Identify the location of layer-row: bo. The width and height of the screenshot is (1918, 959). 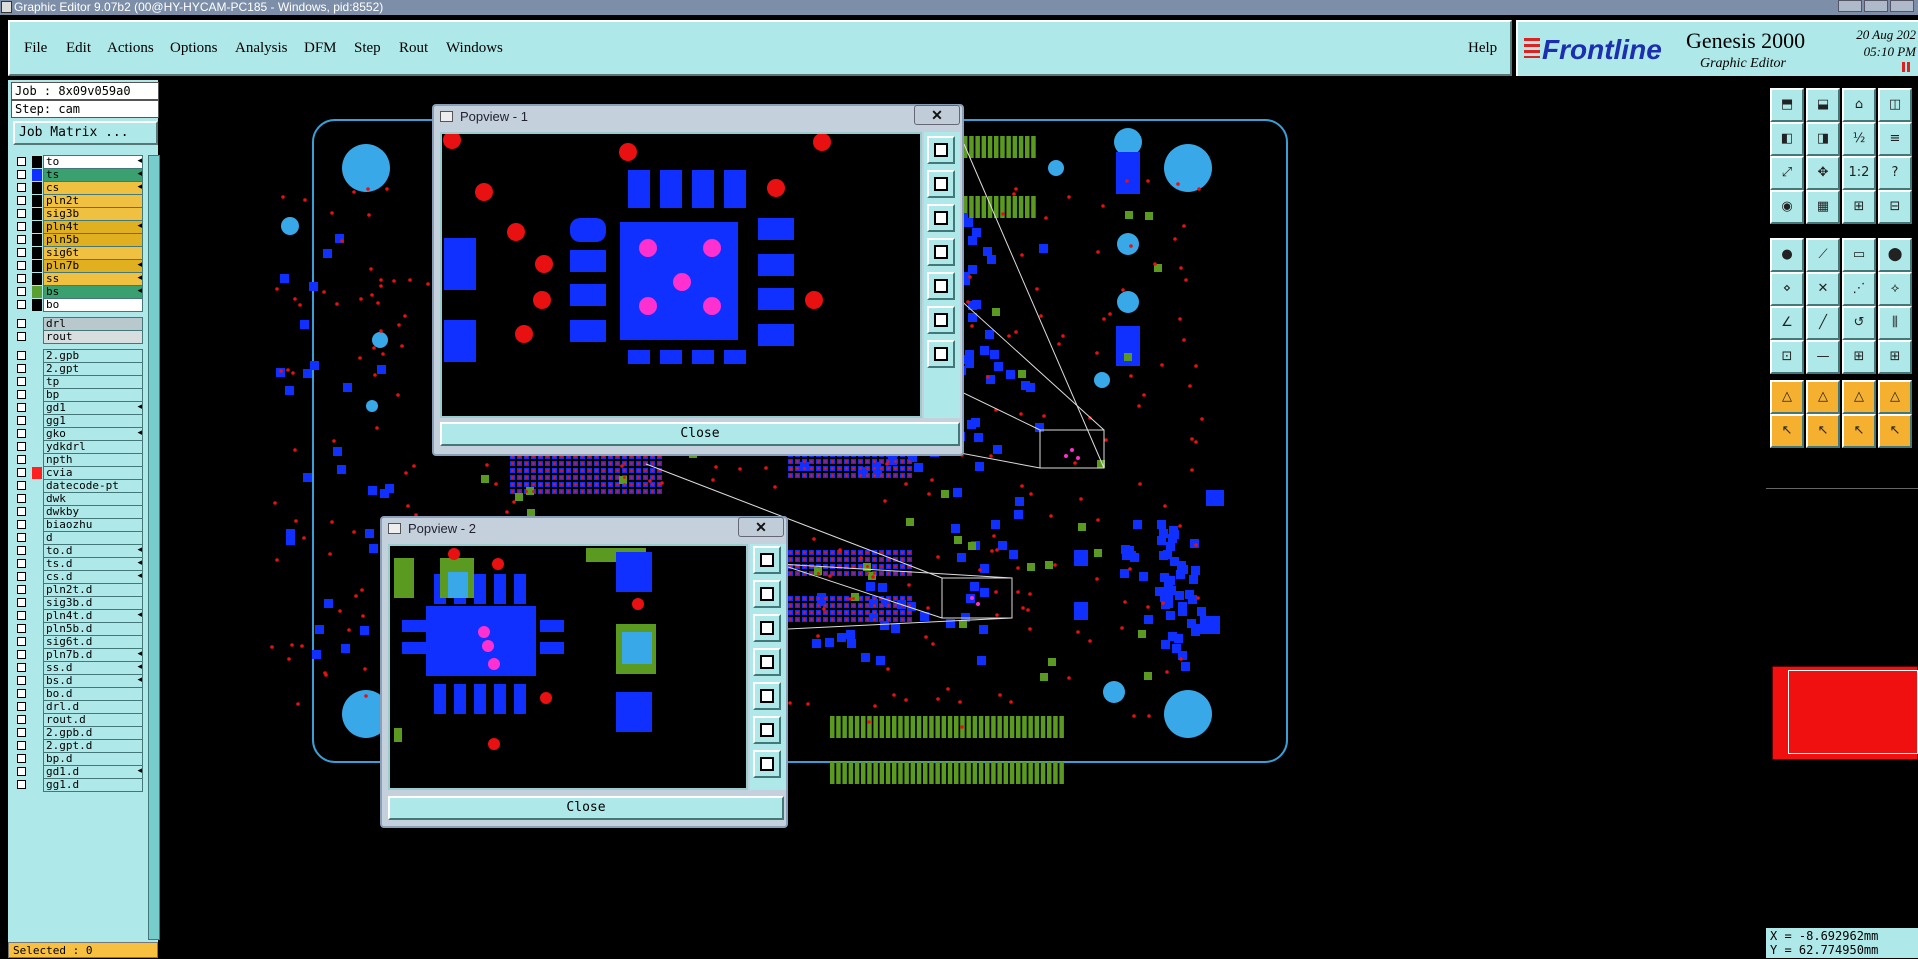
(78, 305).